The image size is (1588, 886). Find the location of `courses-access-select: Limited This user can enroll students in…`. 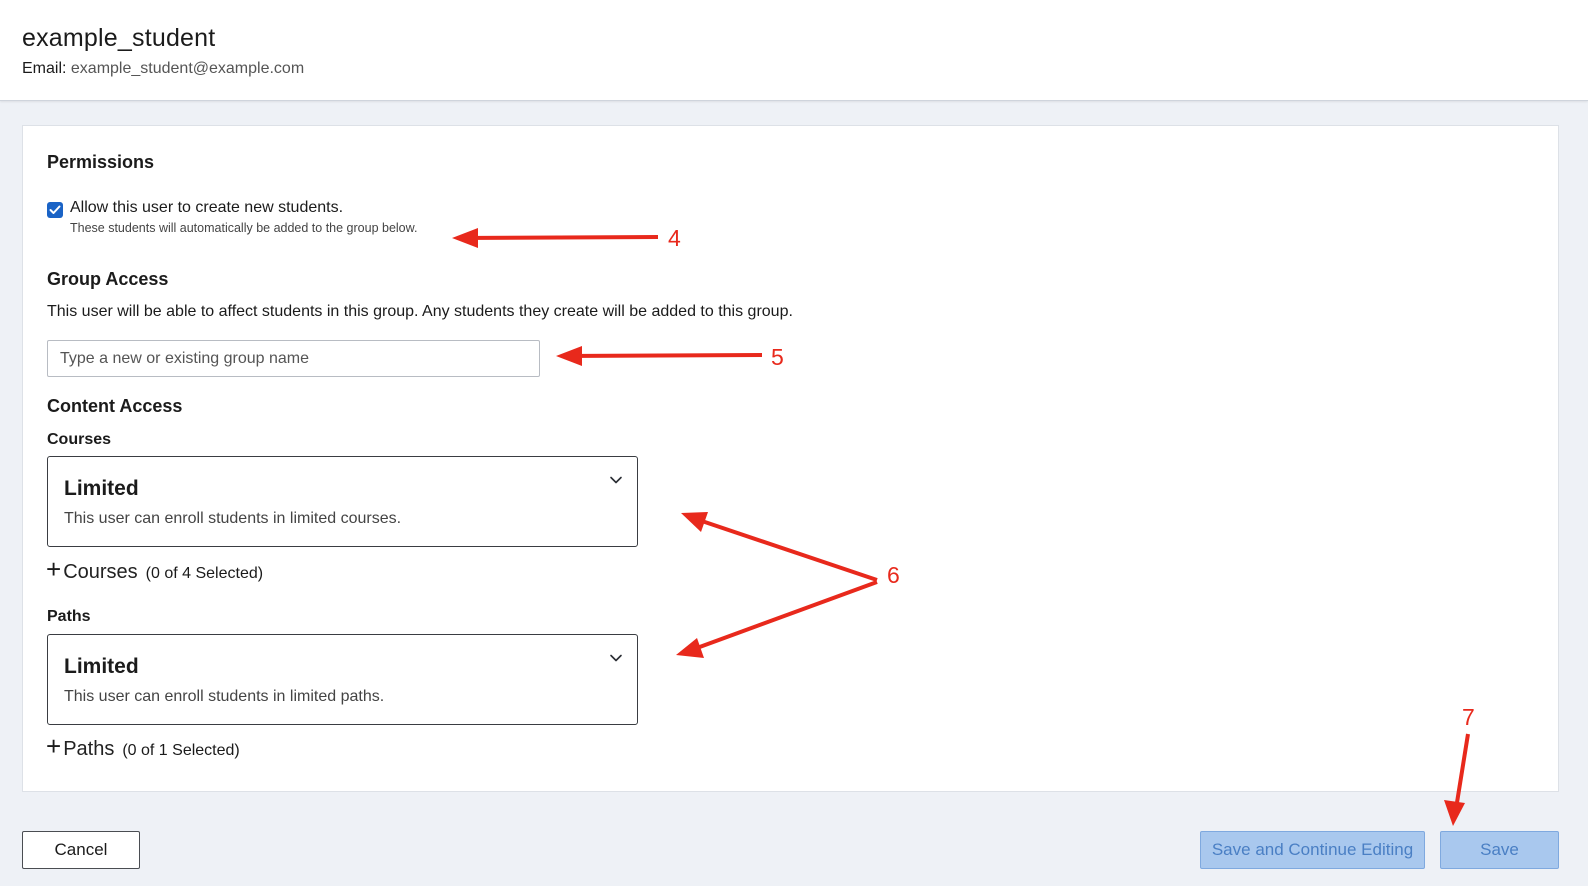

courses-access-select: Limited This user can enroll students in… is located at coordinates (342, 501).